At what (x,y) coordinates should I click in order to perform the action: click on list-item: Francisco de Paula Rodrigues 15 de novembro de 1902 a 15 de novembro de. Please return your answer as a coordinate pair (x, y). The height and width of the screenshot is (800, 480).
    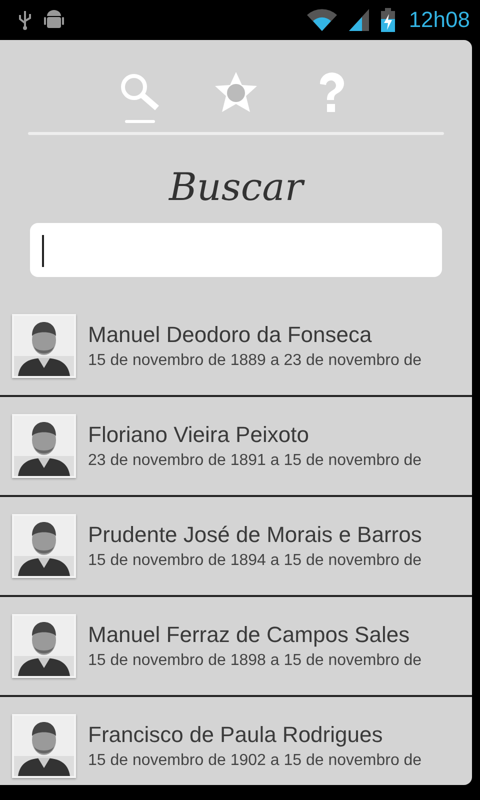
    Looking at the image, I should click on (236, 741).